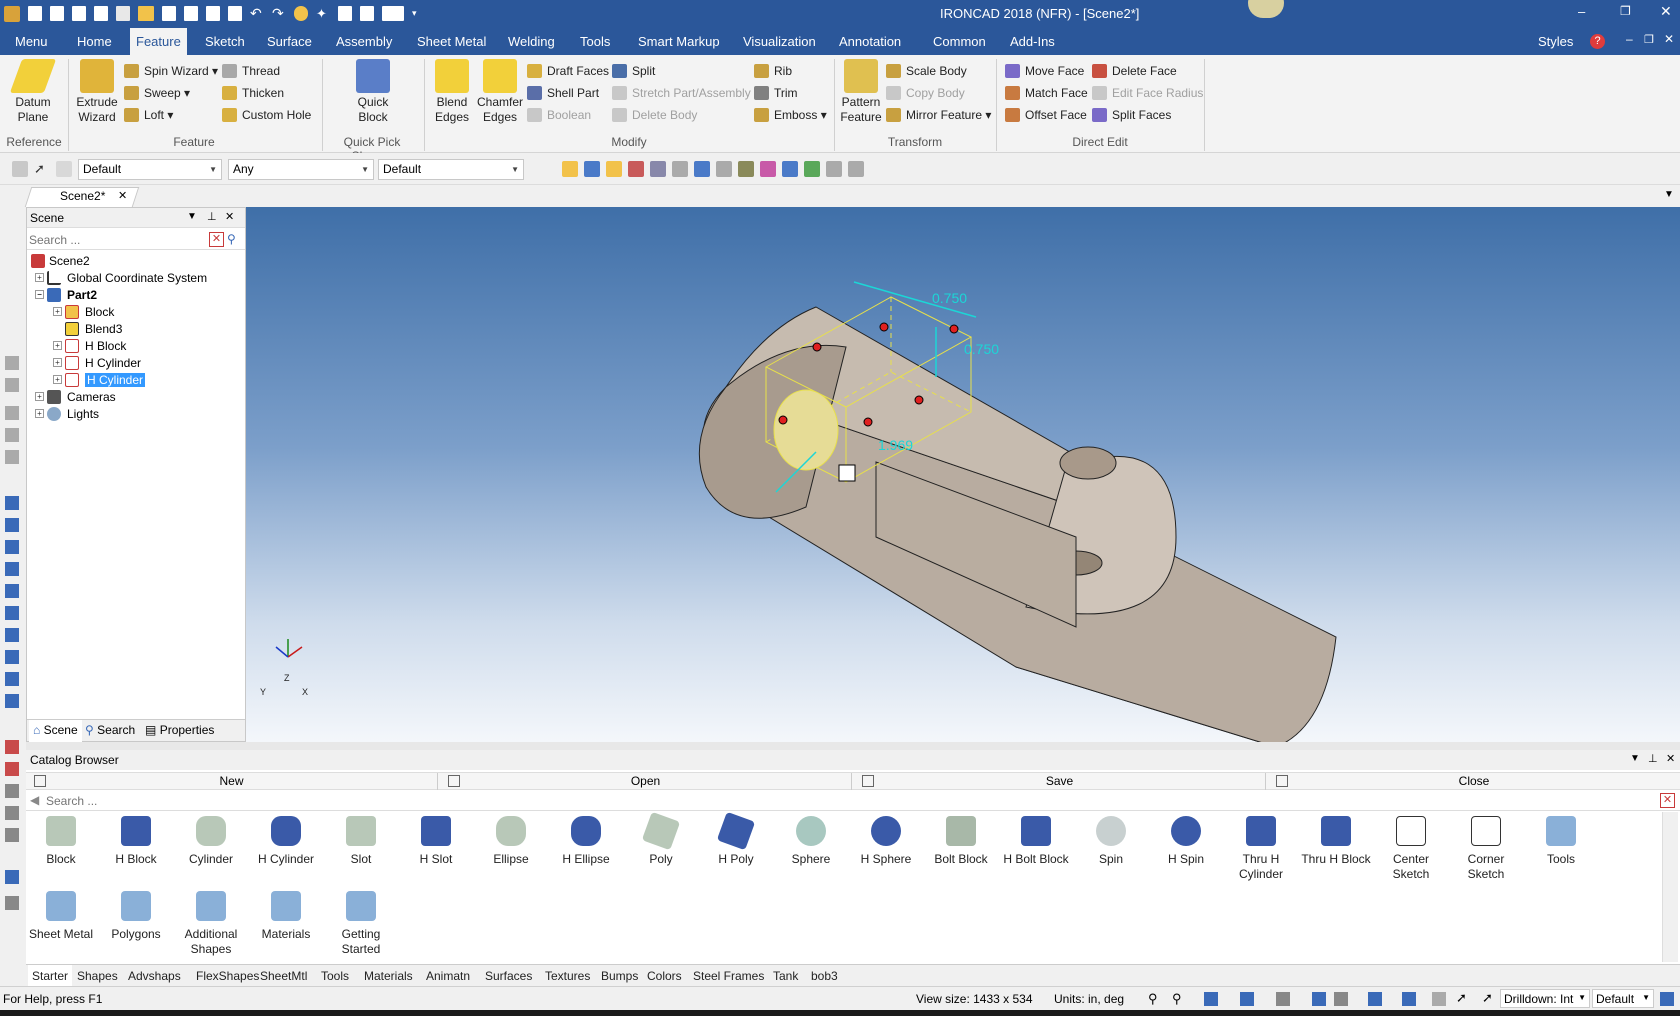  I want to click on catalog-item-center-sketch: Center Sketch, so click(1411, 847).